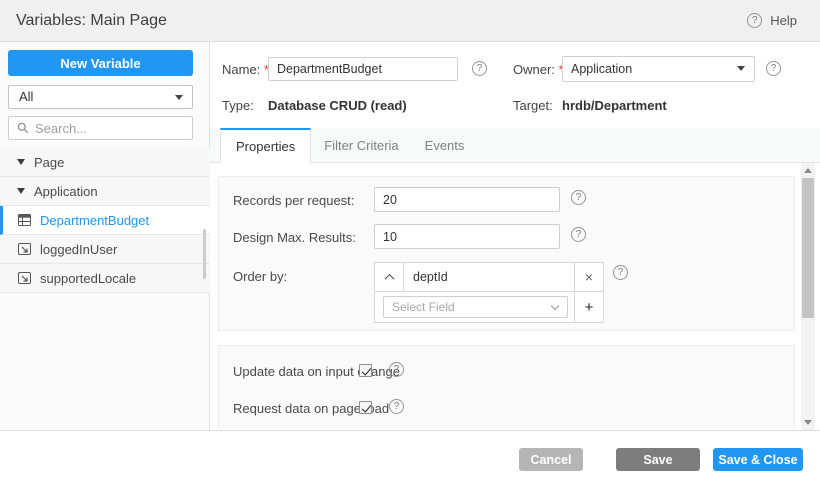  I want to click on select-field-placeholder: Select Field, so click(423, 307).